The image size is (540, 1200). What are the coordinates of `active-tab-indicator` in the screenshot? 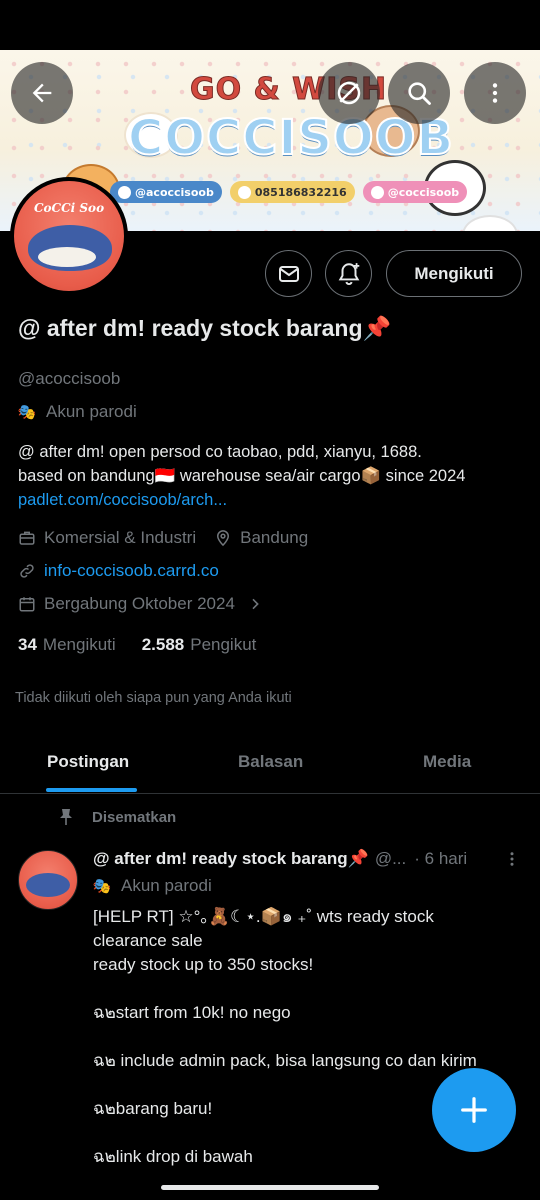 It's located at (91, 790).